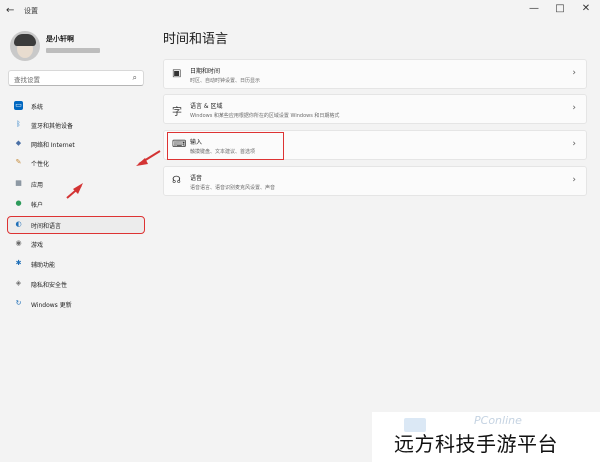 The height and width of the screenshot is (462, 600). Describe the element at coordinates (37, 245) in the screenshot. I see `sidebar-item-label: 游戏` at that location.